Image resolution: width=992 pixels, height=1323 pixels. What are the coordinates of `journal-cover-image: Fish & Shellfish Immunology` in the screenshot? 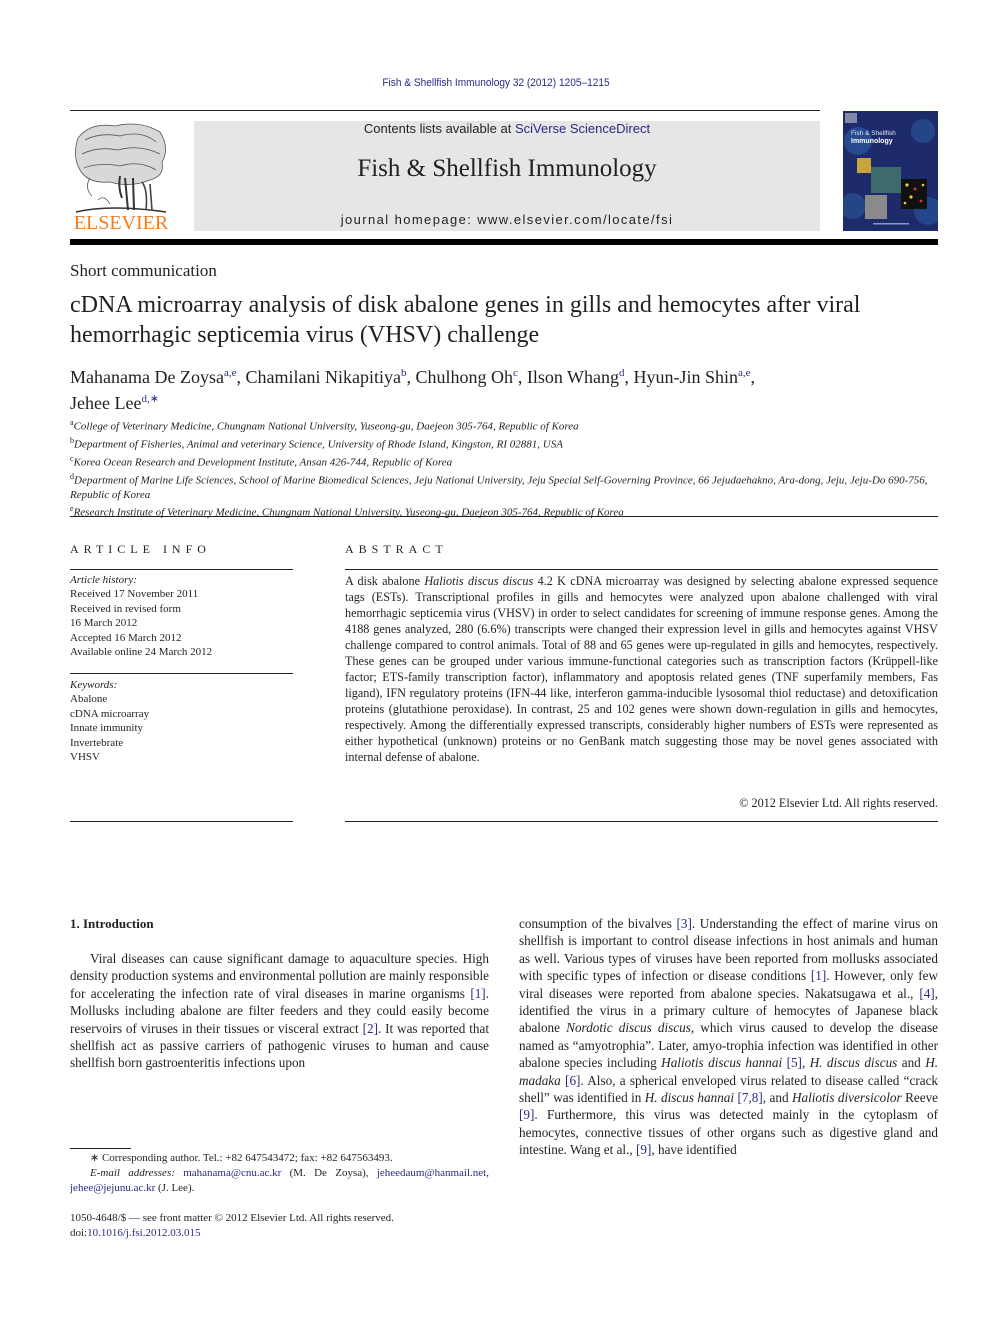 It's located at (890, 171).